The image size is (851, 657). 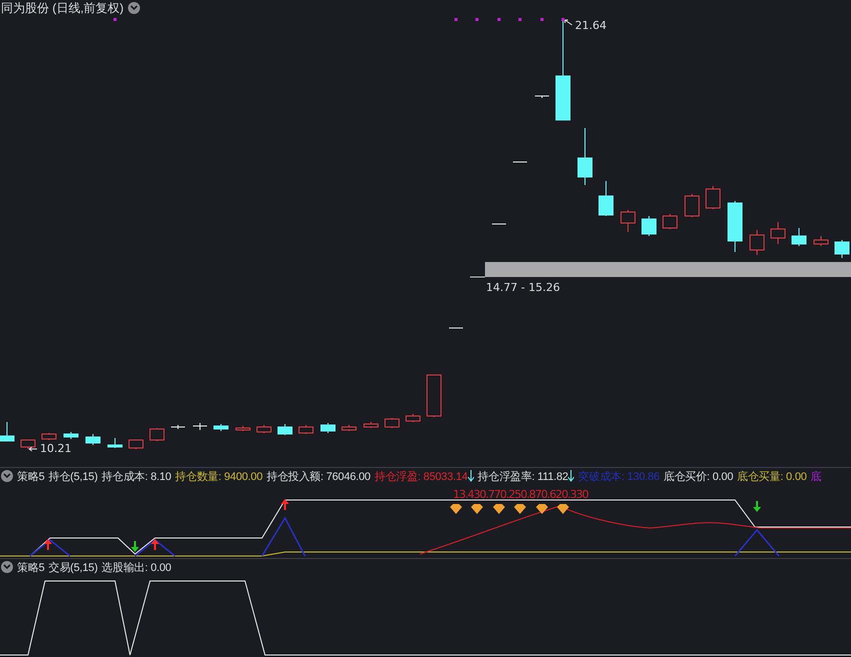 I want to click on indicator-value: 选股输出: 0.00, so click(x=137, y=567).